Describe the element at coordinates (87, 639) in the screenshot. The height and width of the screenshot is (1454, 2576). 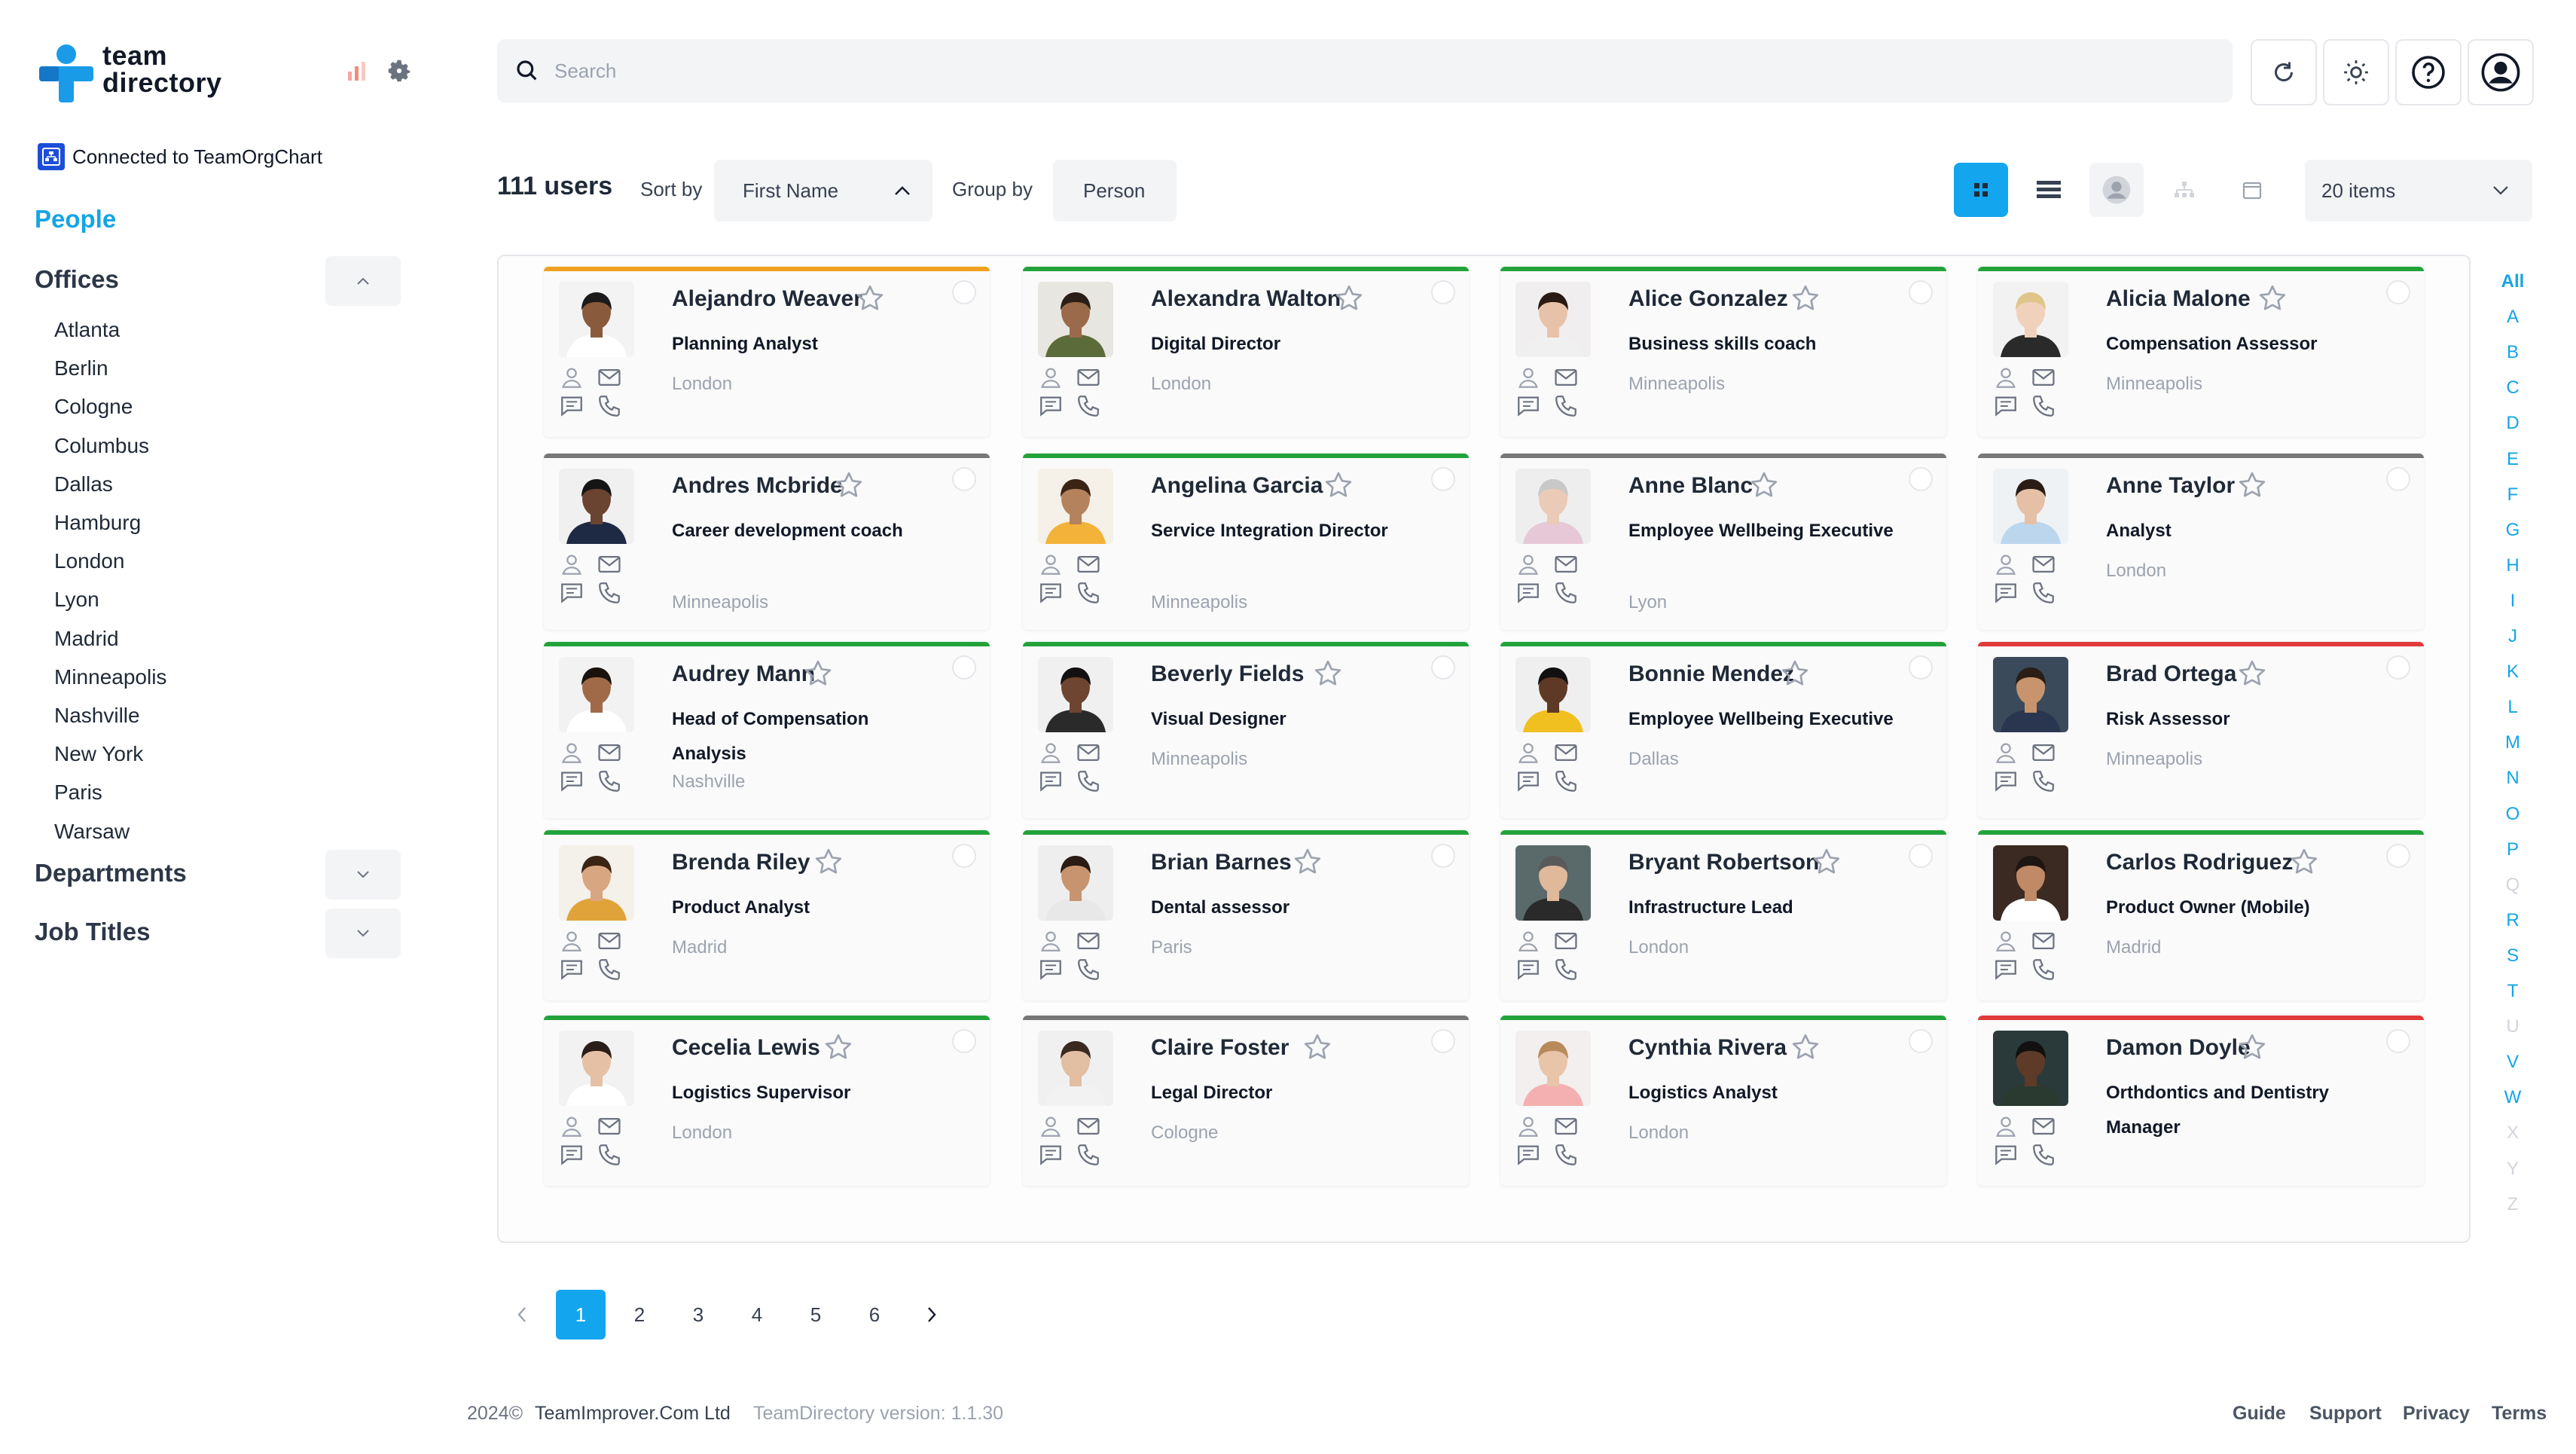
I see `office-item: Madrid` at that location.